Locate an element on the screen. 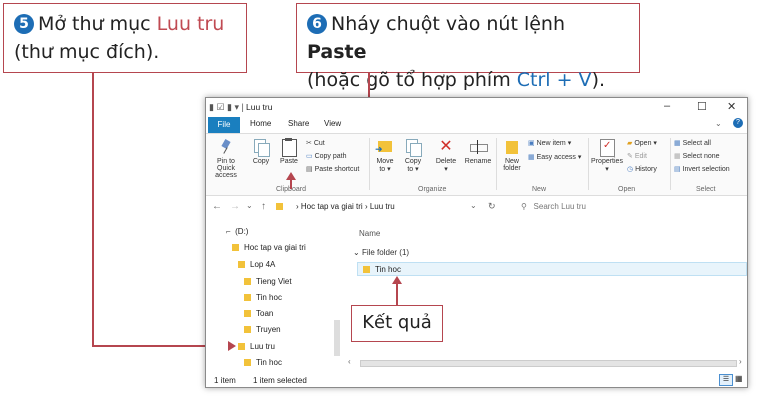  easy-access-button: ▦ Easy access ▾ is located at coordinates (554, 157).